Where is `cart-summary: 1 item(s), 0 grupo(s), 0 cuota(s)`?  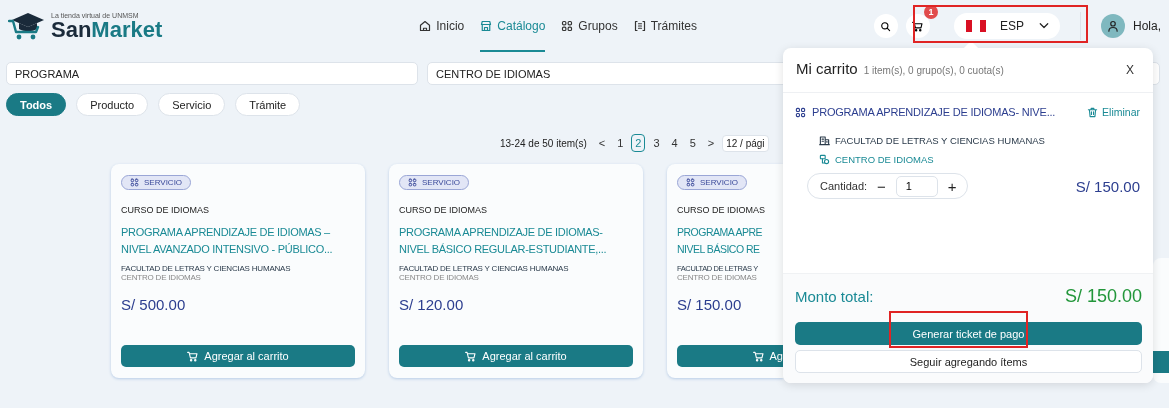 cart-summary: 1 item(s), 0 grupo(s), 0 cuota(s) is located at coordinates (933, 70).